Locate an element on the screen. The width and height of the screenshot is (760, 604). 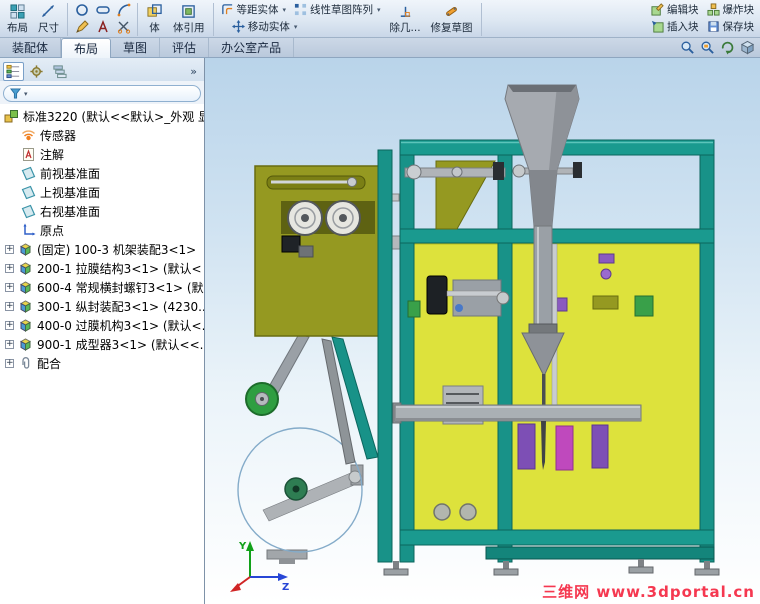
rotate-view-icon is located at coordinates (727, 47).